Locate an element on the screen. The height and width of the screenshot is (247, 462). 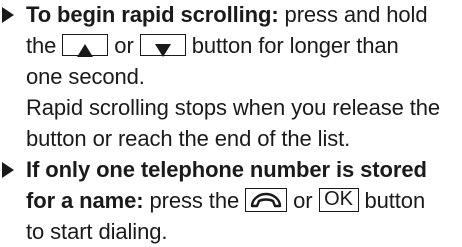
up-arrow-key-icon is located at coordinates (85, 46).